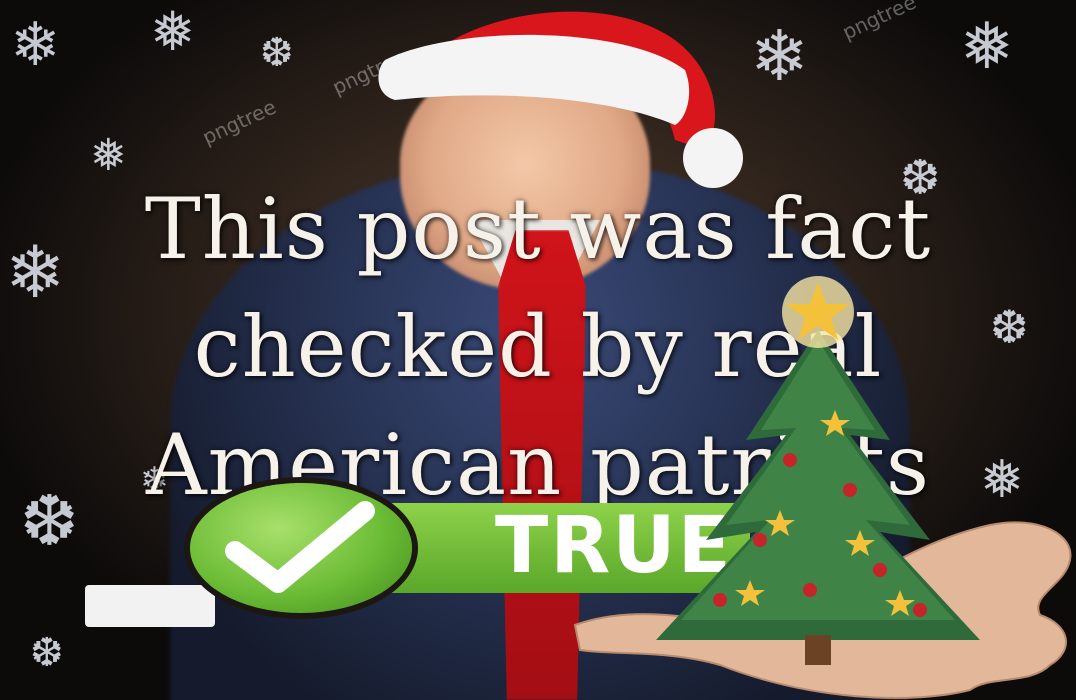 This screenshot has width=1076, height=700. I want to click on checkmark-icon, so click(300, 547).